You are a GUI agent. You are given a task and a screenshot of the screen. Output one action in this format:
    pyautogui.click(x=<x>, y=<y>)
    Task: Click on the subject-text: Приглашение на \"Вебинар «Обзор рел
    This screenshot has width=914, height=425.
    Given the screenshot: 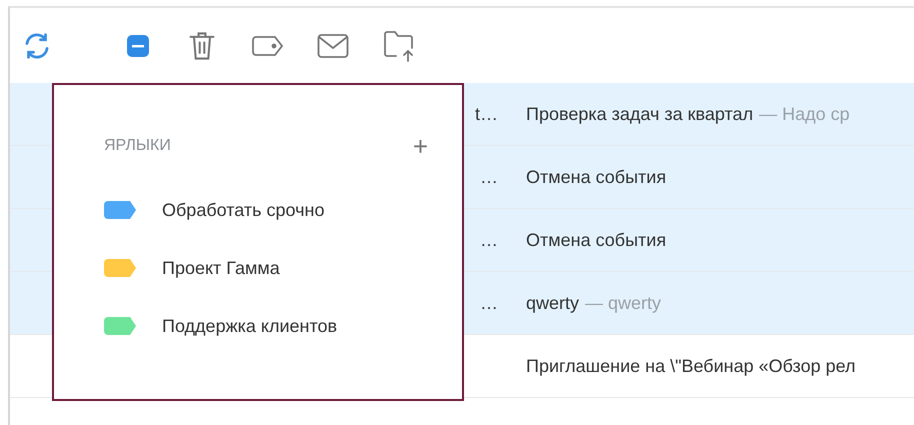 What is the action you would take?
    pyautogui.click(x=691, y=366)
    